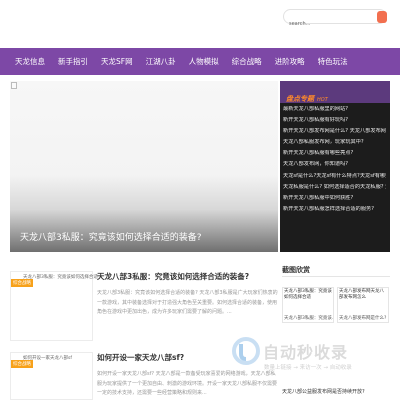 The height and width of the screenshot is (400, 400). I want to click on nav-item-info: 天龙信息, so click(30, 61).